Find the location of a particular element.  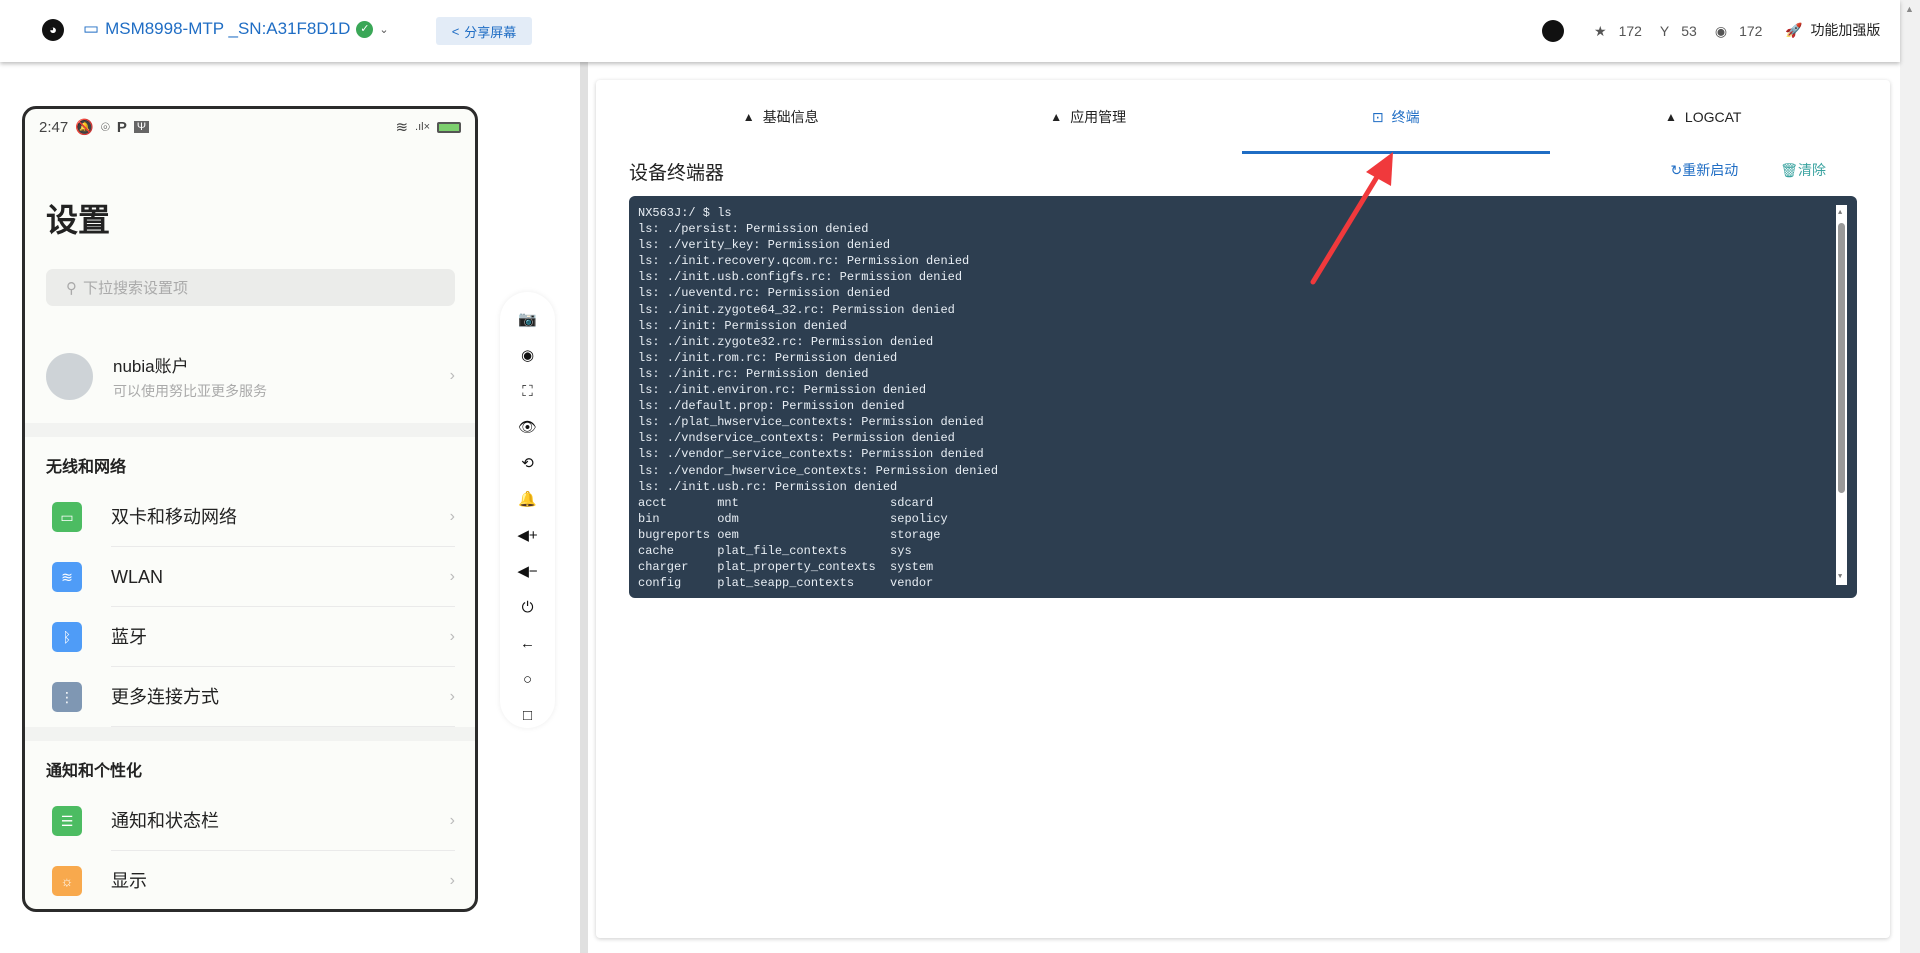

terminal-title: 设备终端器 is located at coordinates (677, 173).